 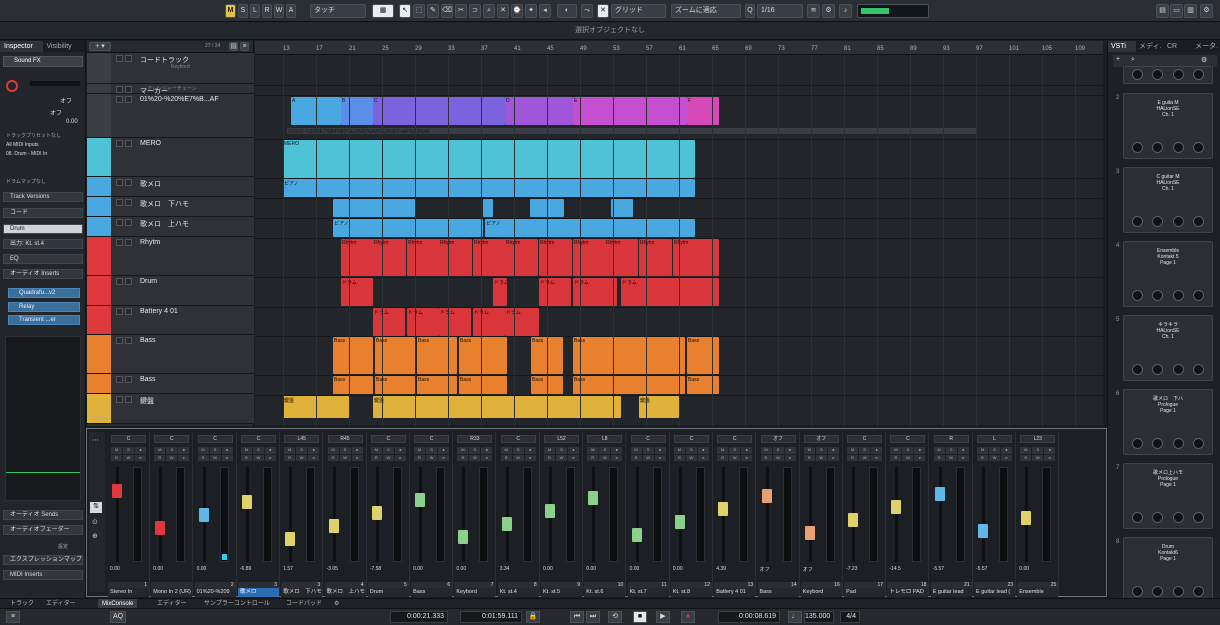 What do you see at coordinates (170, 116) in the screenshot?
I see `track-row: 01%20-%20%E7%B...AF` at bounding box center [170, 116].